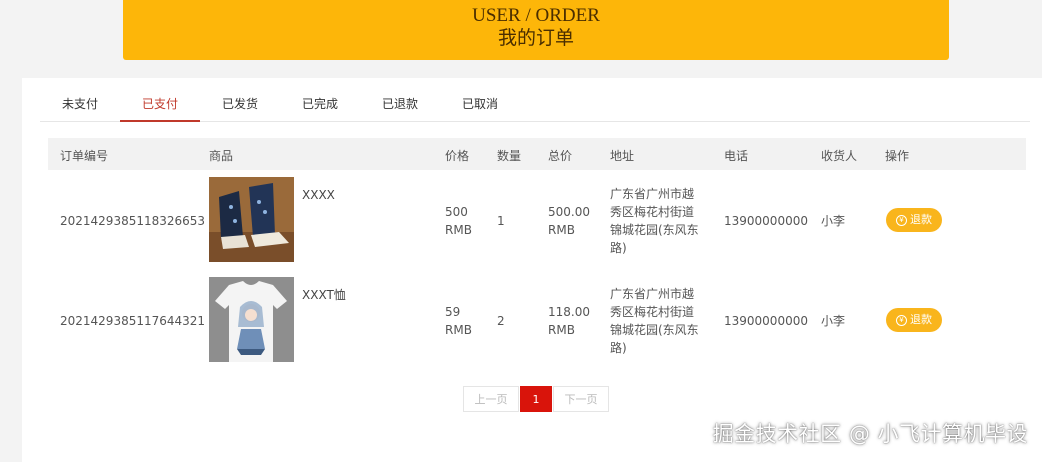 This screenshot has width=1042, height=462. What do you see at coordinates (133, 321) in the screenshot?
I see `order-number: 2021429385117644321` at bounding box center [133, 321].